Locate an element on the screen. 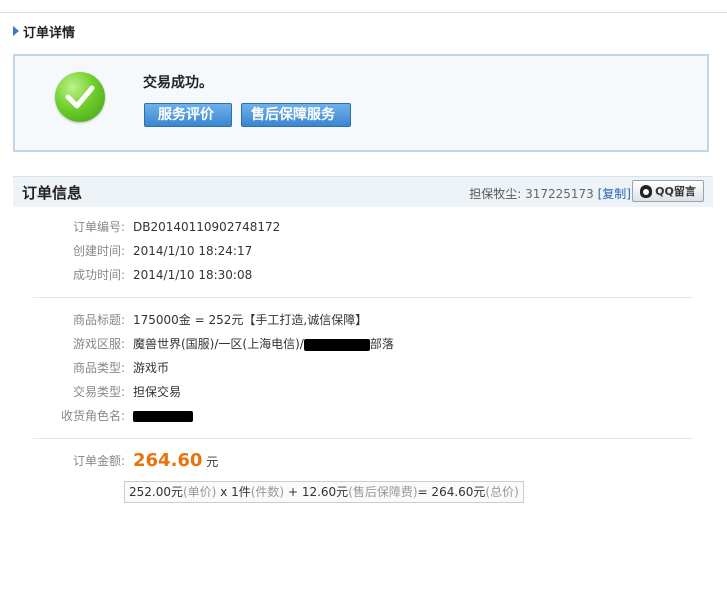 This screenshot has height=613, width=727. guarantor-id: 317225173 is located at coordinates (559, 194).